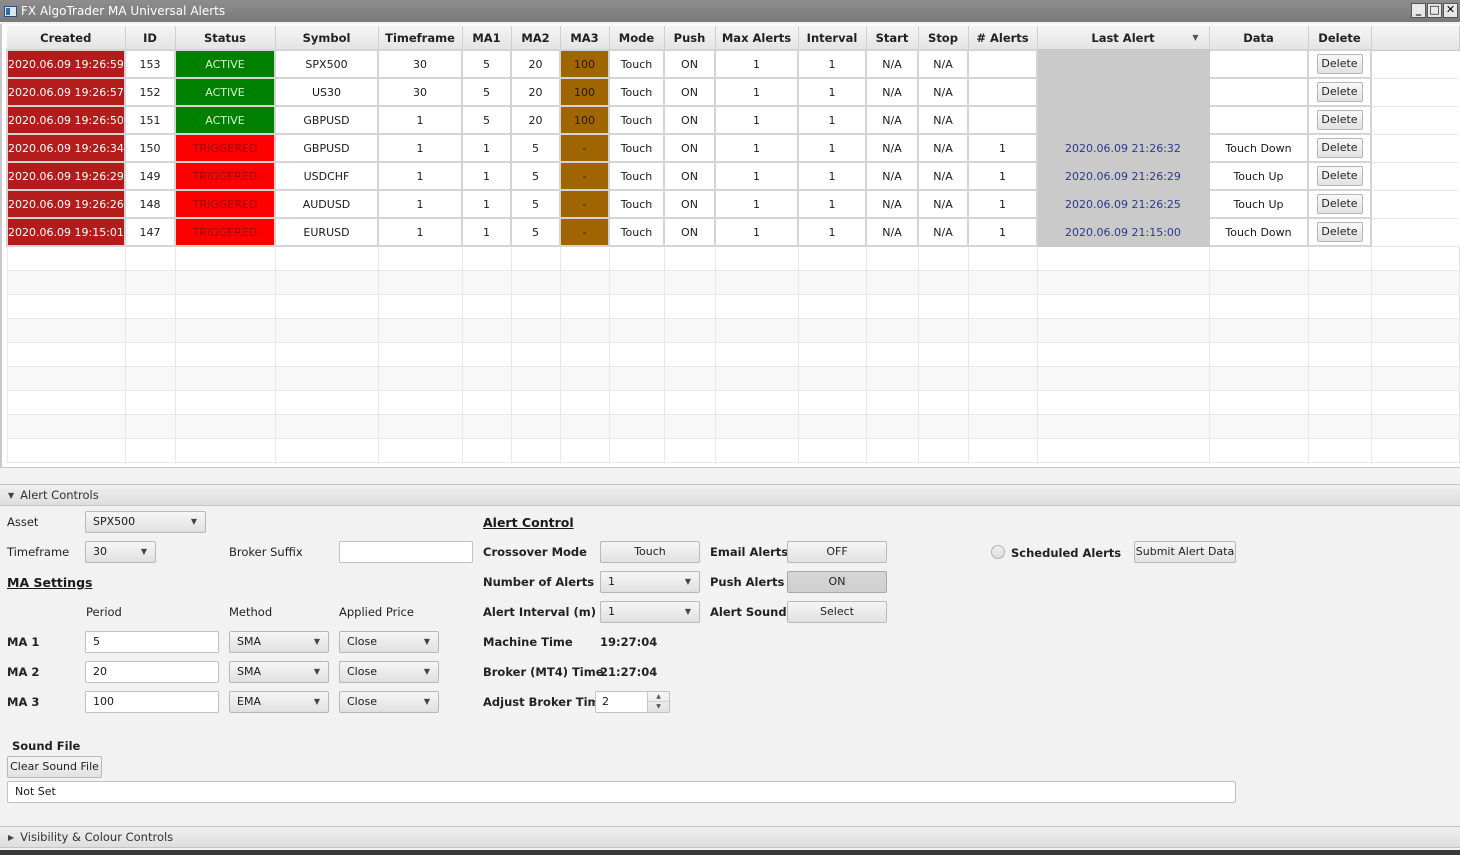 Image resolution: width=1460 pixels, height=855 pixels. I want to click on scheduled-alerts-radio, so click(998, 552).